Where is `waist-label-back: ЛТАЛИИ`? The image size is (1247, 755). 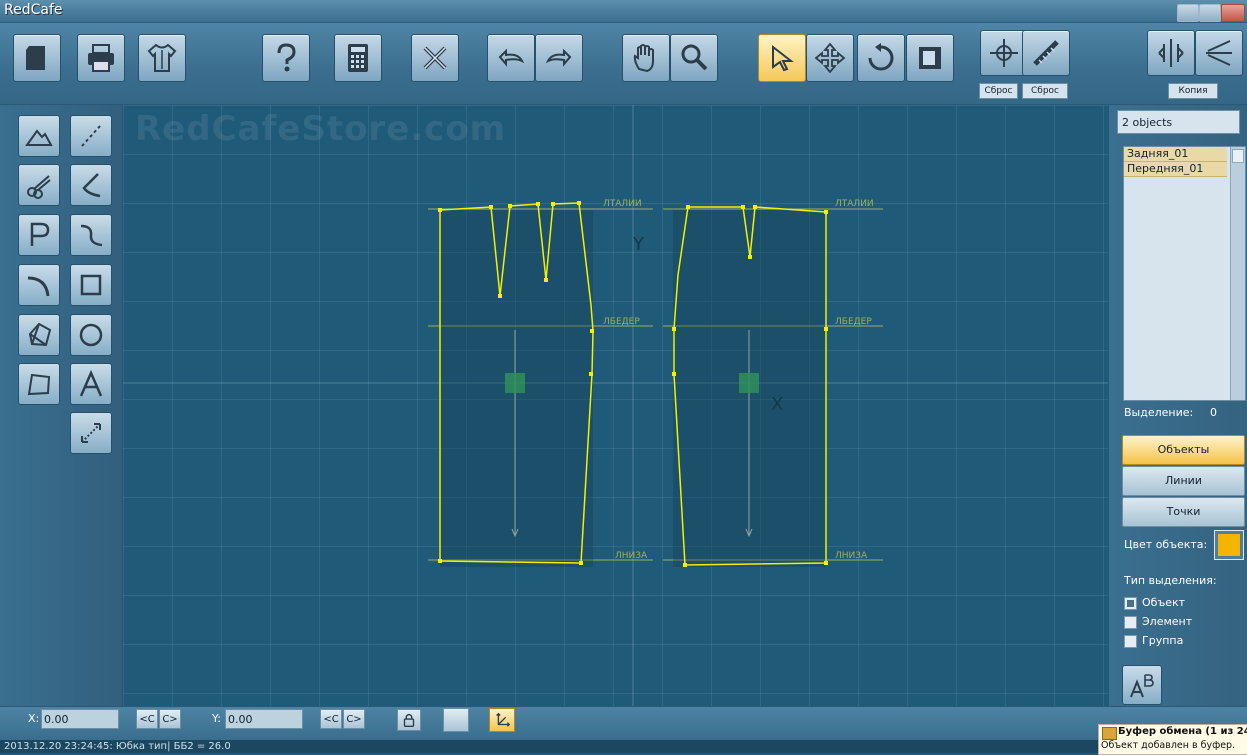 waist-label-back: ЛТАЛИИ is located at coordinates (622, 204).